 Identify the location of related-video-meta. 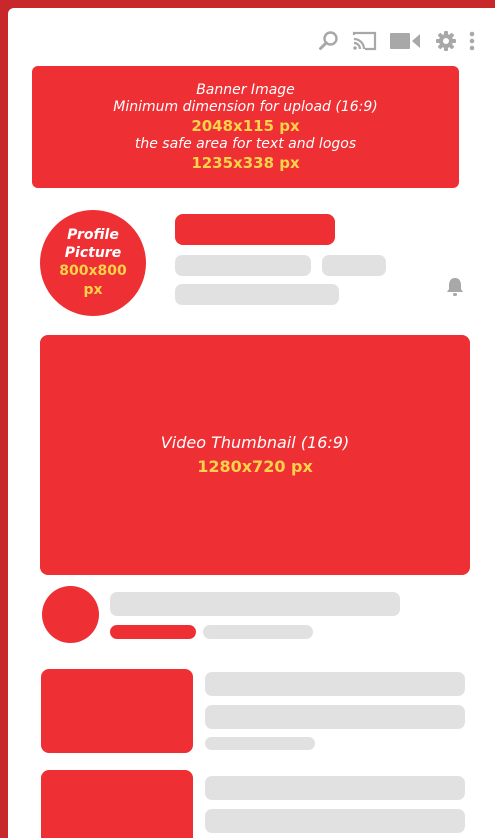
(260, 743).